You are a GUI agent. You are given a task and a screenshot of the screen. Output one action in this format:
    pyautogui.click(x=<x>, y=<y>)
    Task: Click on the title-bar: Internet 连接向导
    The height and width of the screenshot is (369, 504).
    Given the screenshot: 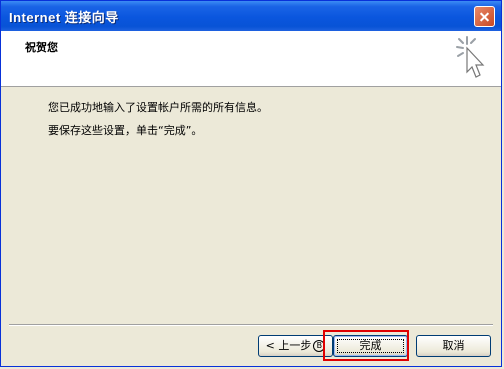 What is the action you would take?
    pyautogui.click(x=251, y=16)
    